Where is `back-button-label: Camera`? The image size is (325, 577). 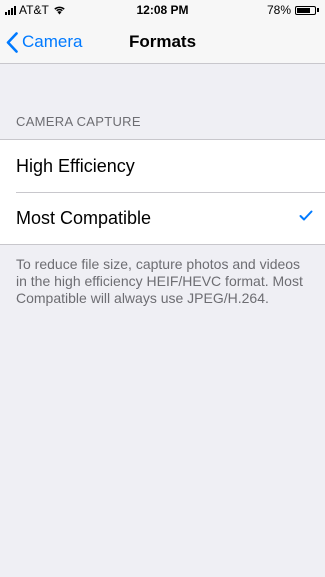
back-button-label: Camera is located at coordinates (52, 41).